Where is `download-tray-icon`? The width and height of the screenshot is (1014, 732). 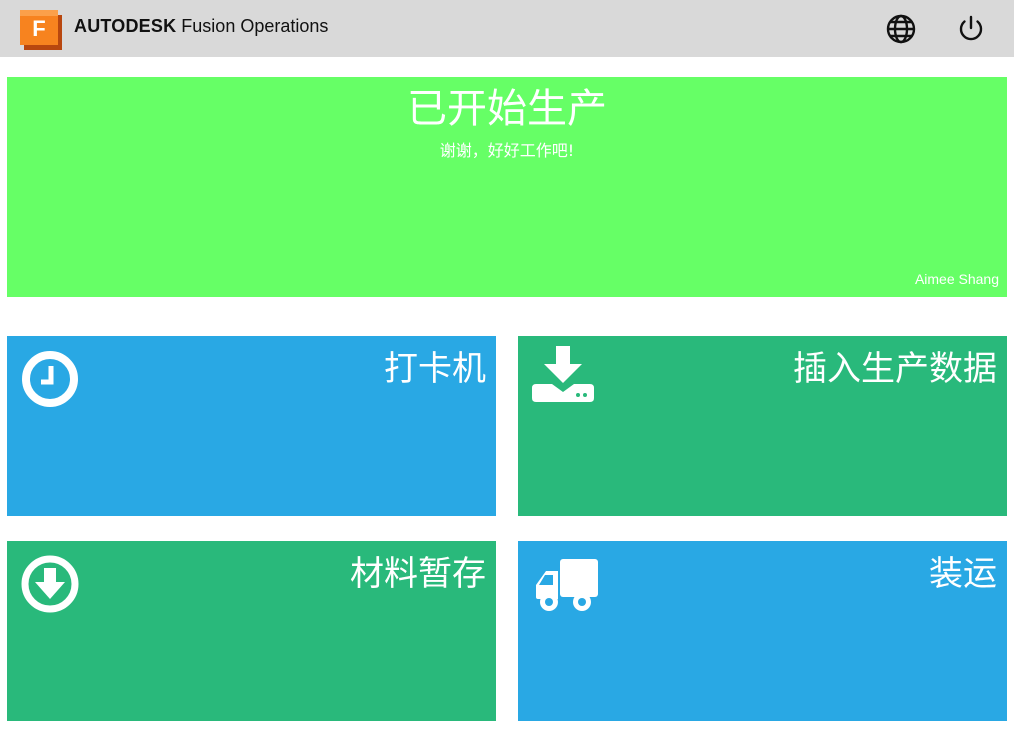 download-tray-icon is located at coordinates (563, 377).